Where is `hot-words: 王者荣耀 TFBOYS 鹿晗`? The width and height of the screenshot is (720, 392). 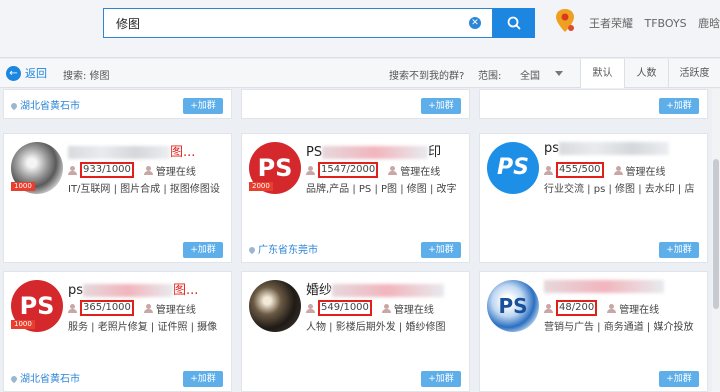
hot-words: 王者荣耀 TFBOYS 鹿晗 is located at coordinates (654, 23).